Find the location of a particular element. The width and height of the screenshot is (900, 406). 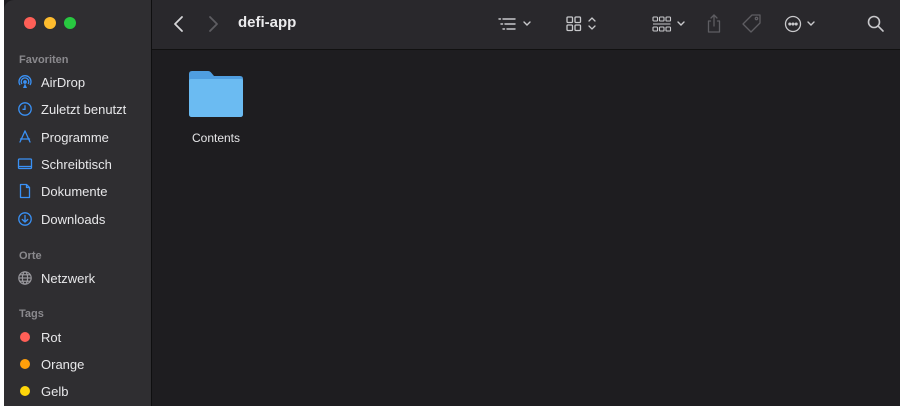

back-button is located at coordinates (179, 24).